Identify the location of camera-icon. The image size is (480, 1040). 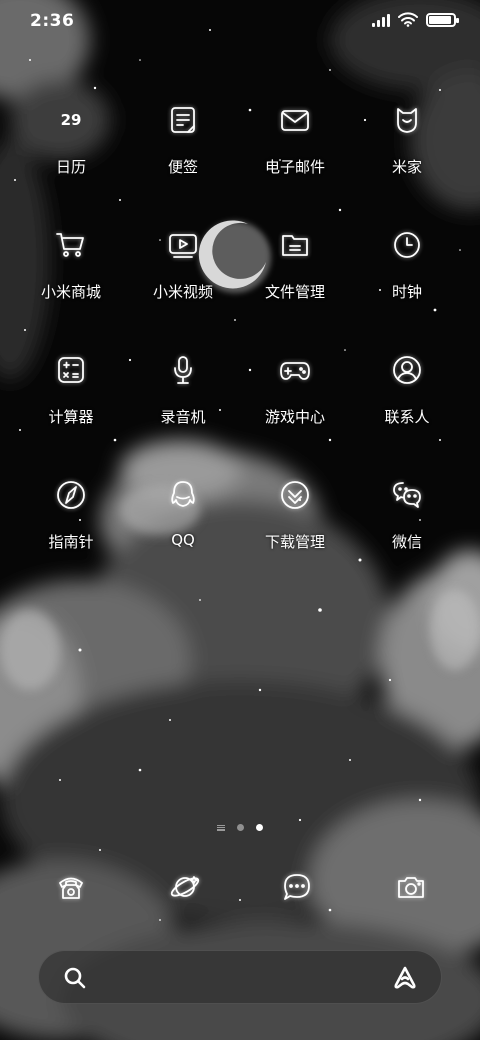
(411, 889).